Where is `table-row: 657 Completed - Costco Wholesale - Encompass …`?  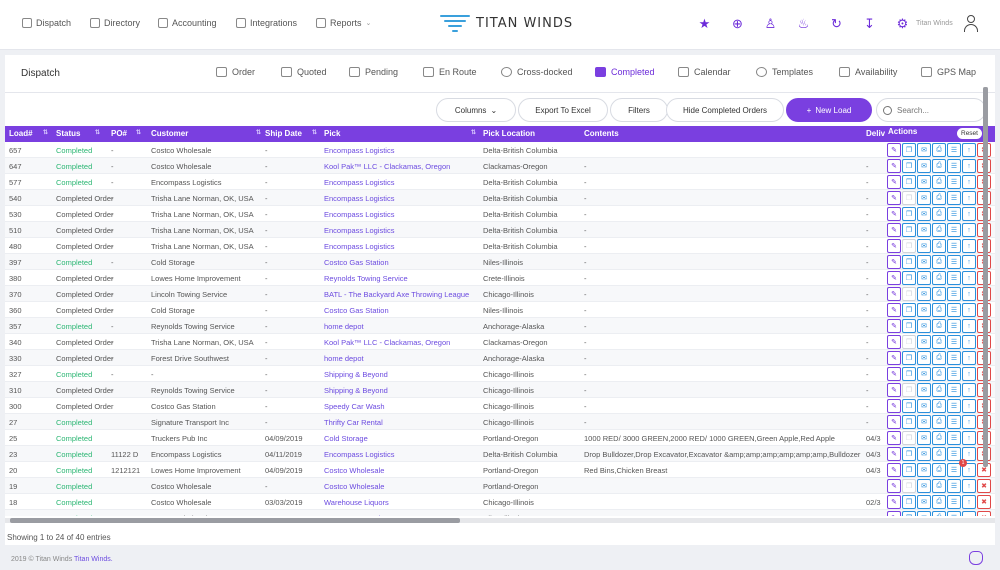 table-row: 657 Completed - Costco Wholesale - Encompass … is located at coordinates (500, 150).